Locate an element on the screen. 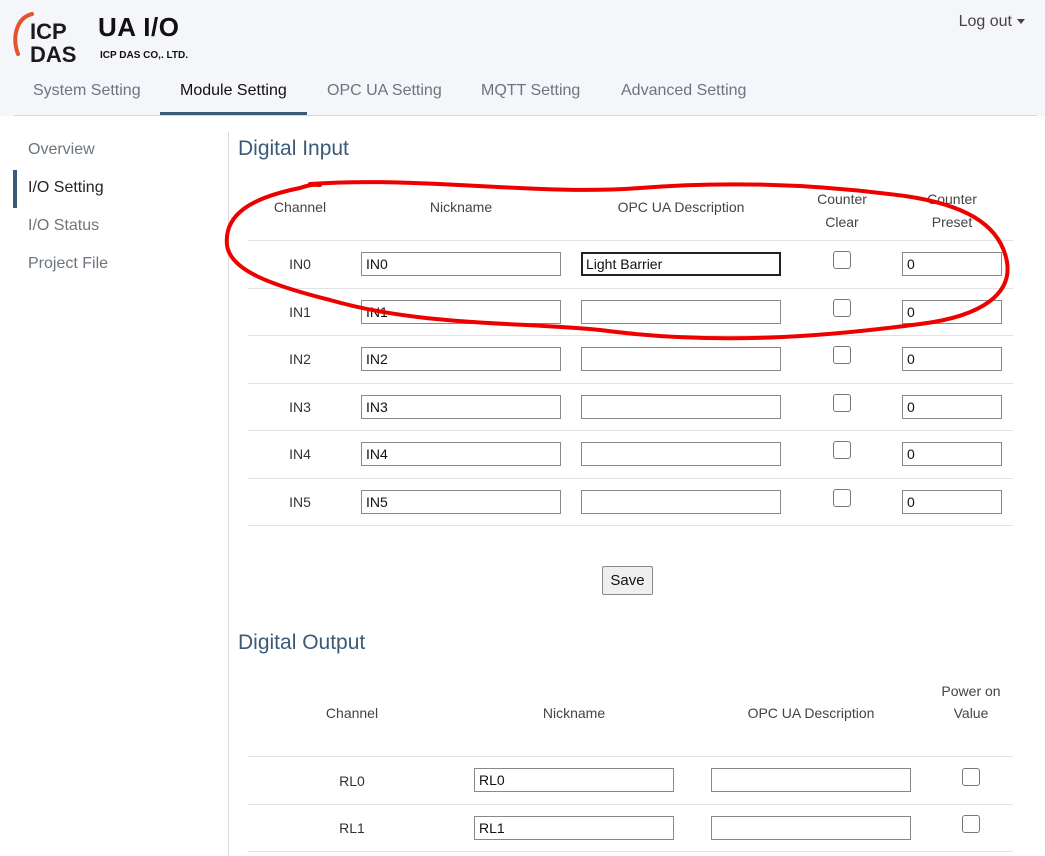 This screenshot has height=856, width=1045. di-channel-label: IN1 is located at coordinates (300, 312).